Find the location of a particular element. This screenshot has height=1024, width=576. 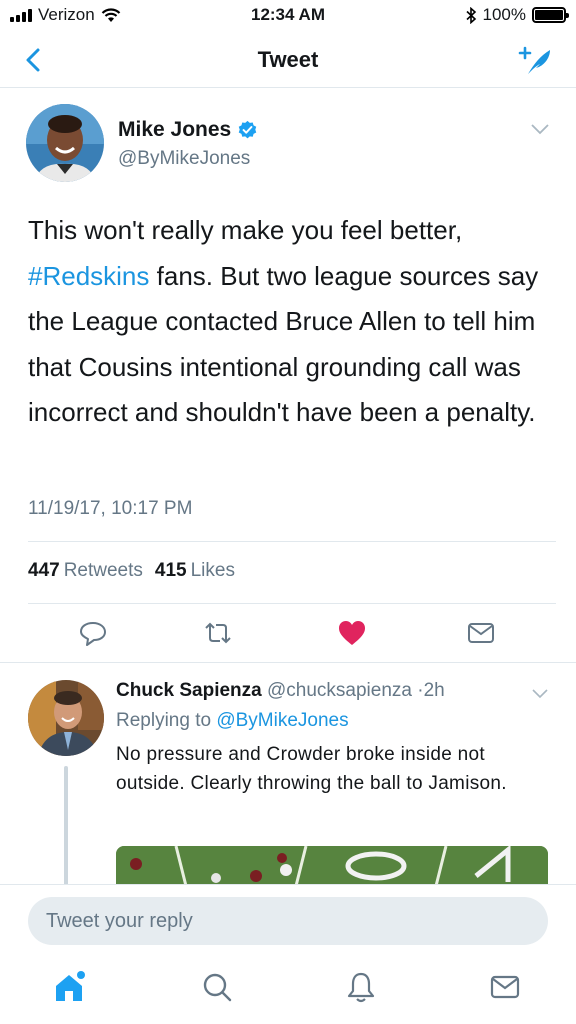

like-count: 415 is located at coordinates (171, 571).